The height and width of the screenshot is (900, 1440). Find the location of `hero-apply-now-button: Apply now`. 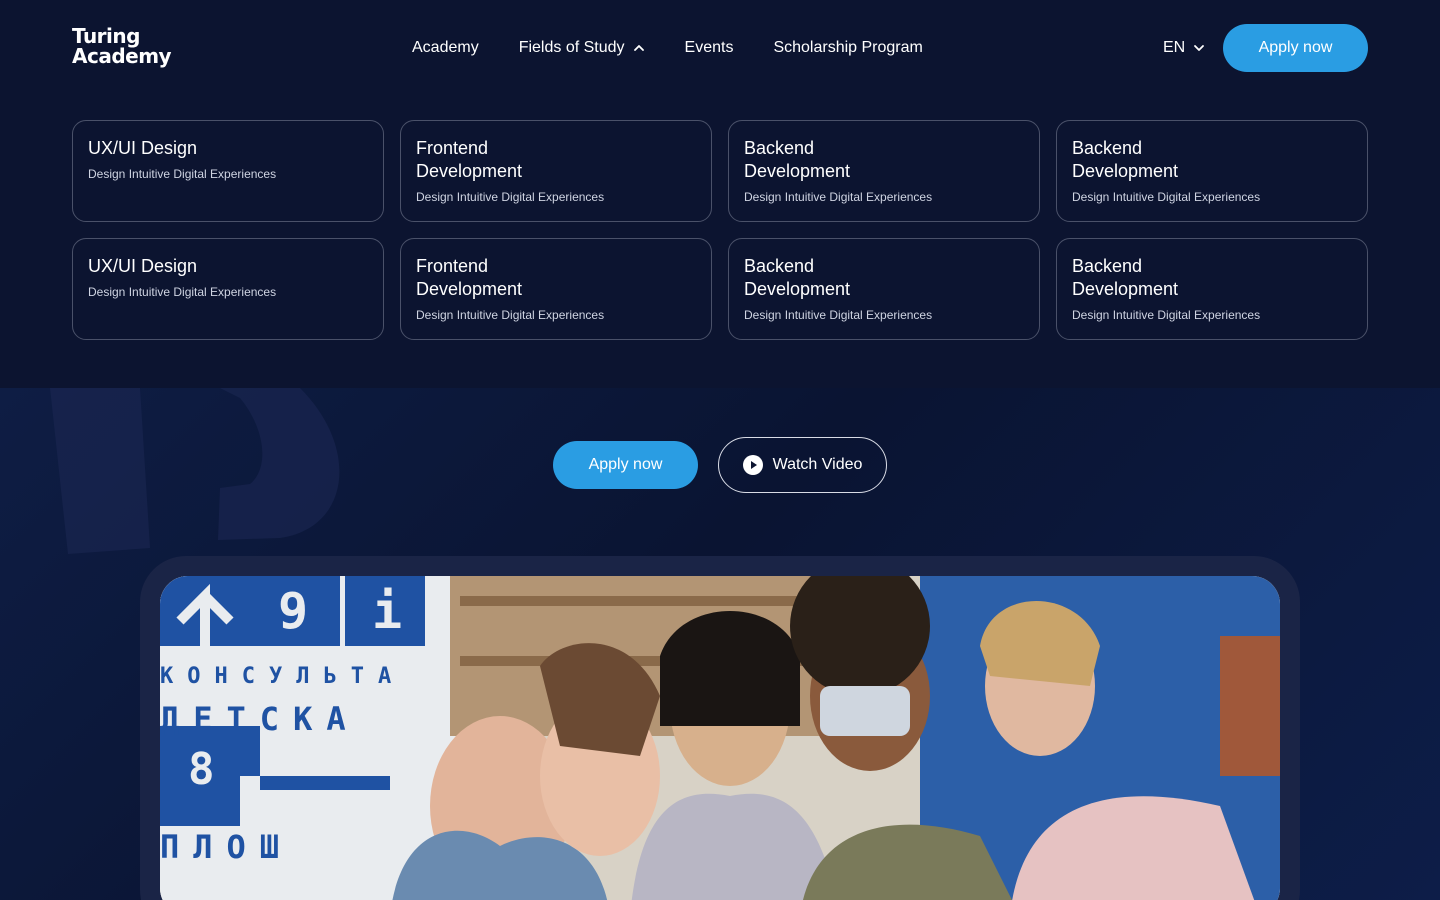

hero-apply-now-button: Apply now is located at coordinates (625, 465).